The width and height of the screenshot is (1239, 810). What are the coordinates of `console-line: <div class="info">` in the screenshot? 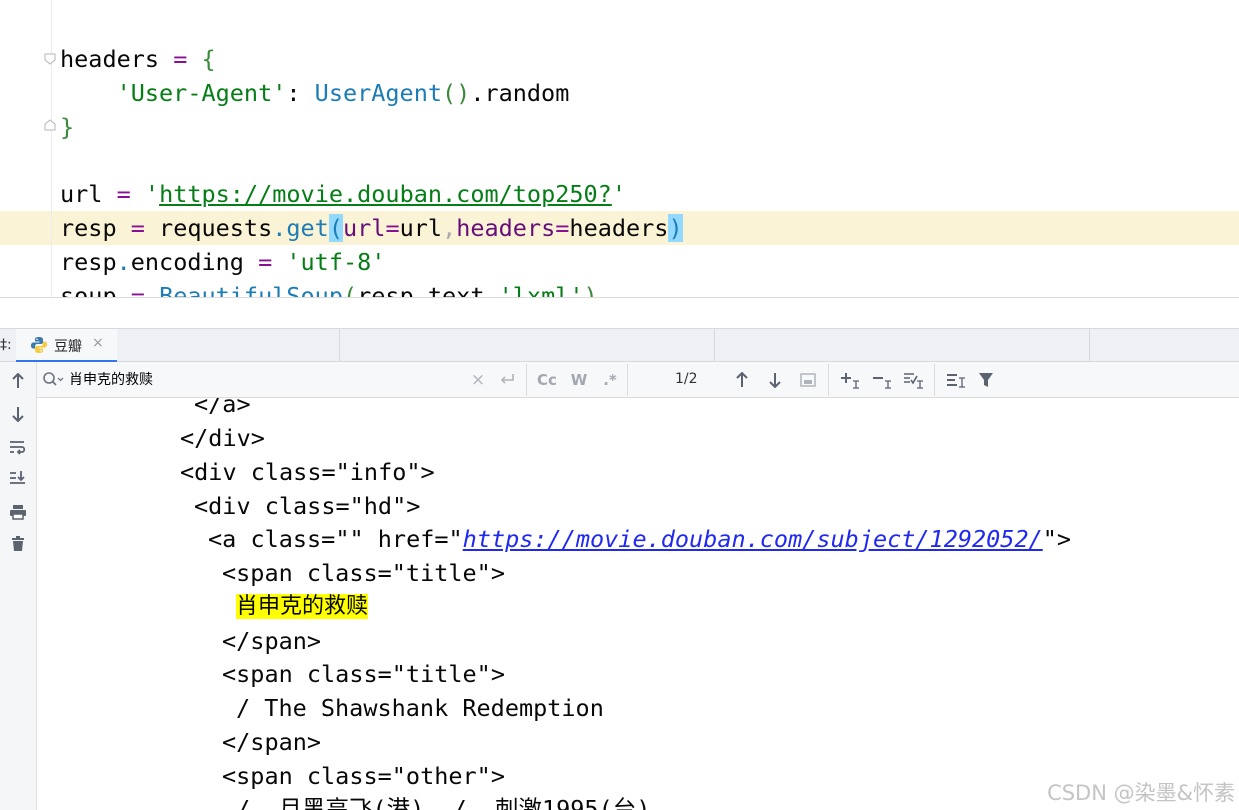 It's located at (307, 472).